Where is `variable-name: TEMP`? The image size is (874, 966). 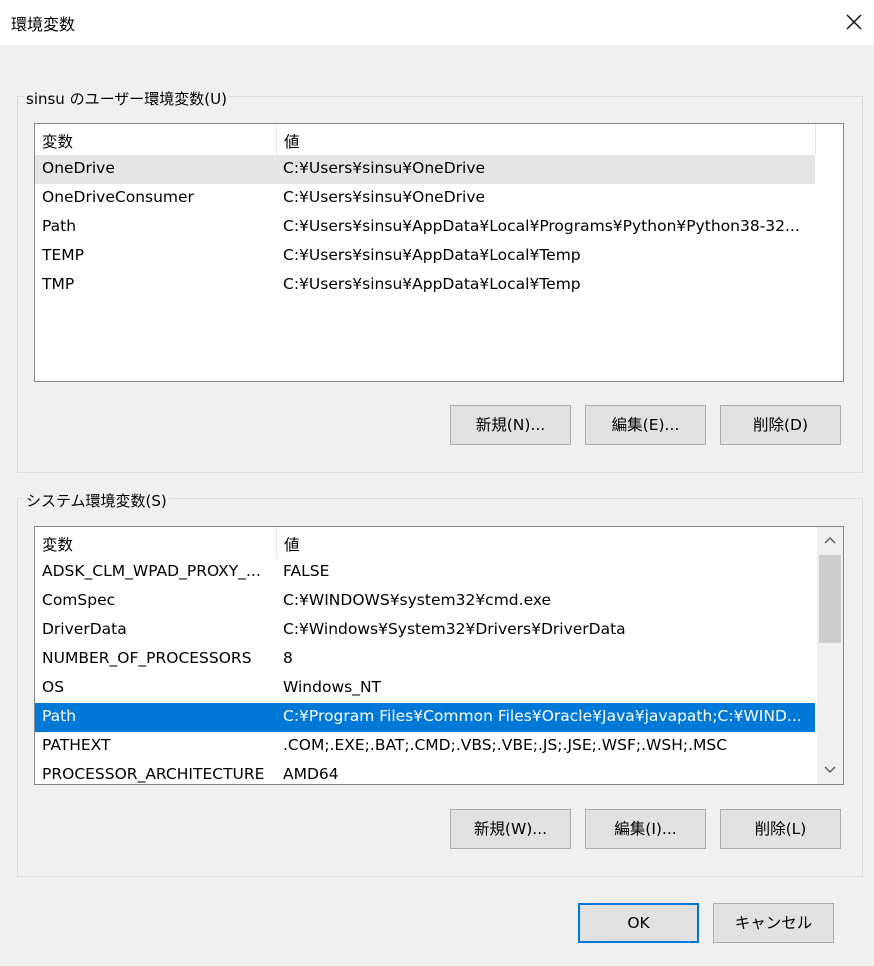
variable-name: TEMP is located at coordinates (63, 255).